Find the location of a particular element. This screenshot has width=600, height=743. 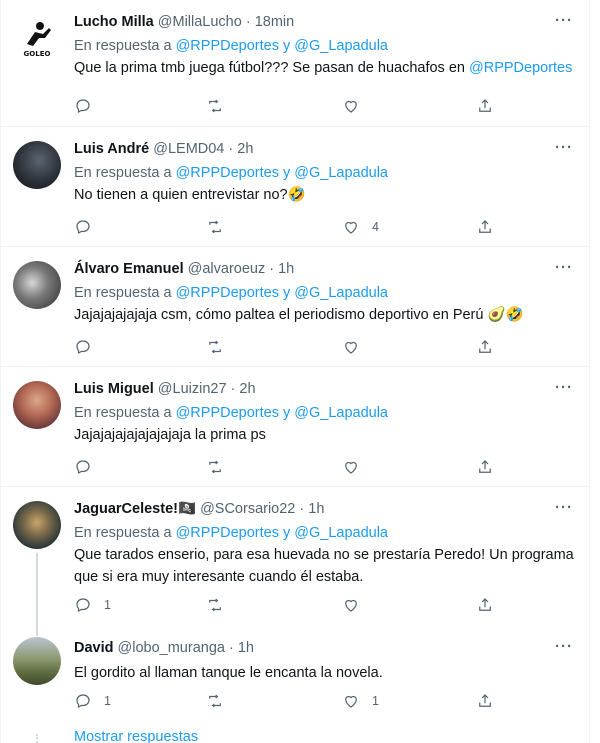

thread-more-dots is located at coordinates (37, 738).